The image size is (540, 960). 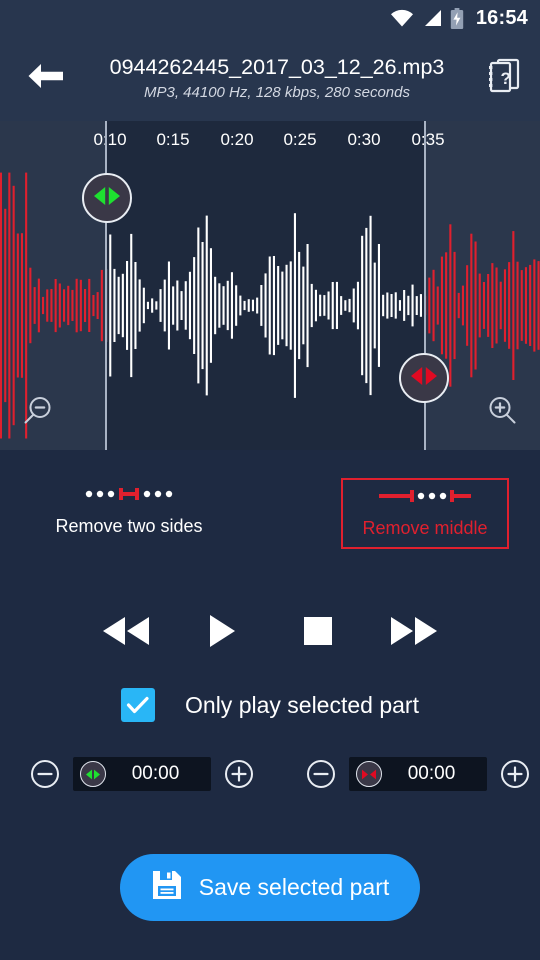 I want to click on start-time-value: 00:00, so click(x=155, y=773).